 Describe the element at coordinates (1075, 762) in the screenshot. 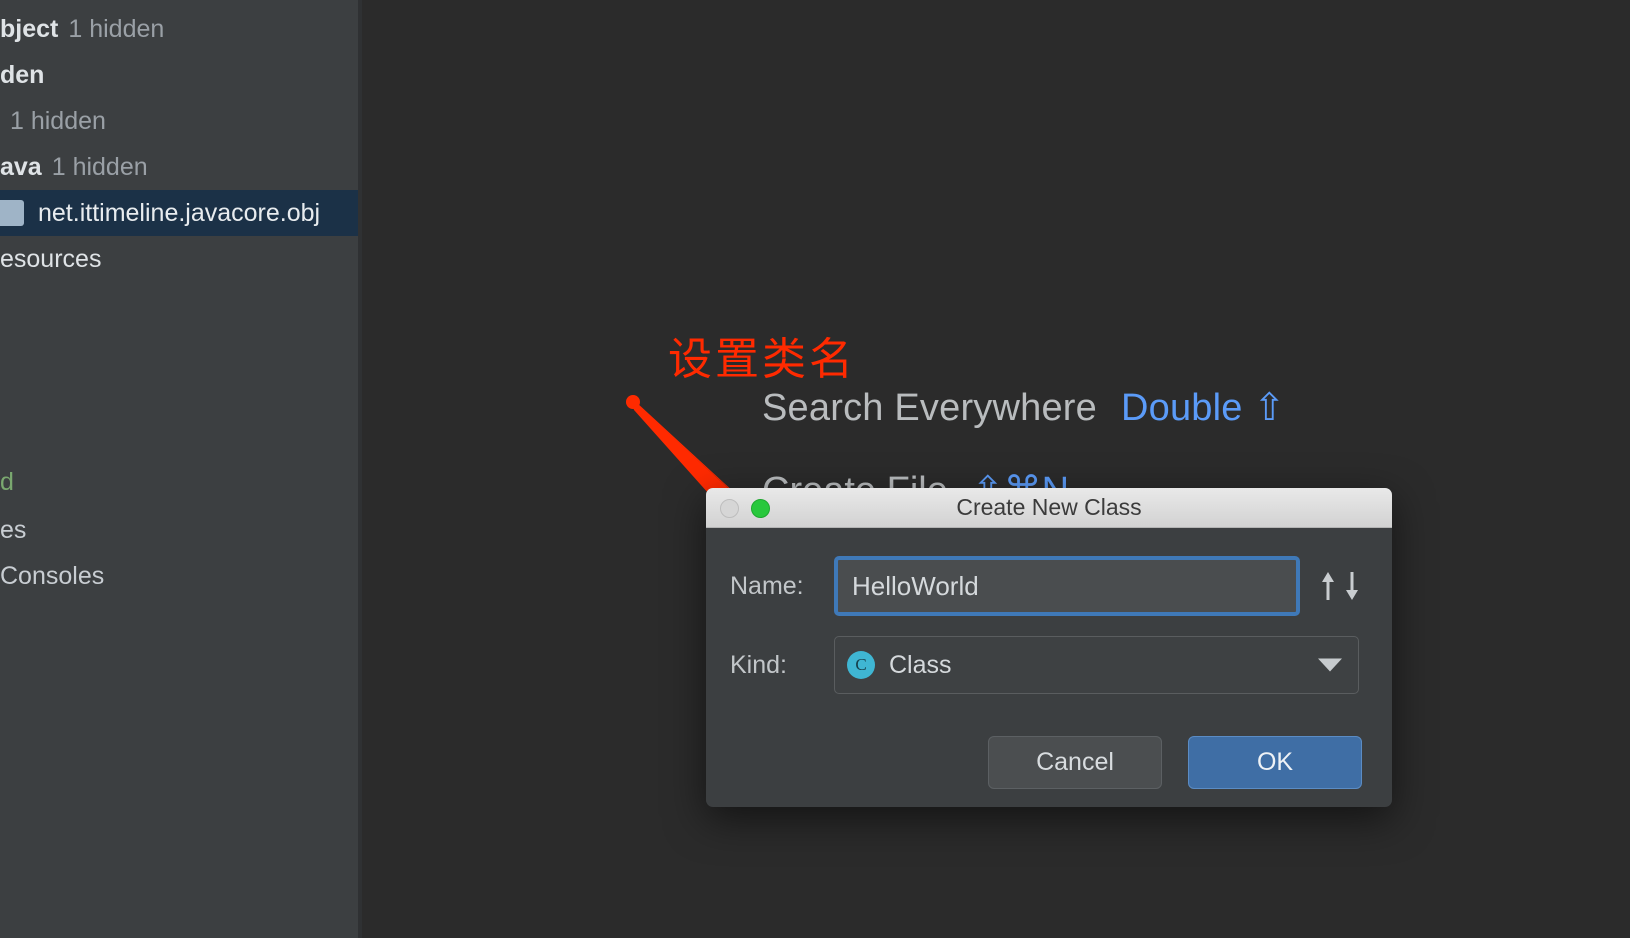

I see `cancel-button: Cancel` at that location.